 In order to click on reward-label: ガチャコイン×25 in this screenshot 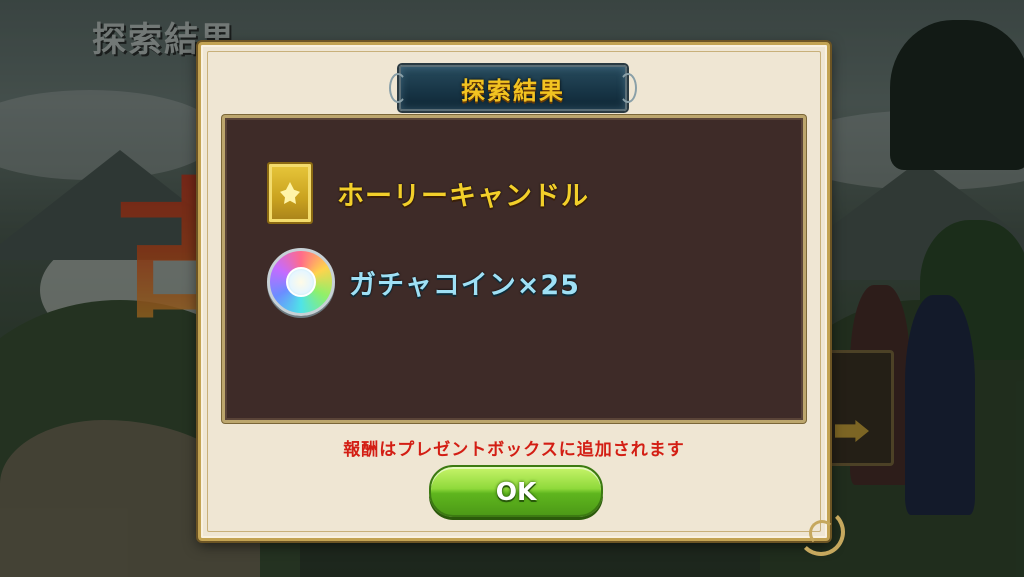, I will do `click(464, 285)`.